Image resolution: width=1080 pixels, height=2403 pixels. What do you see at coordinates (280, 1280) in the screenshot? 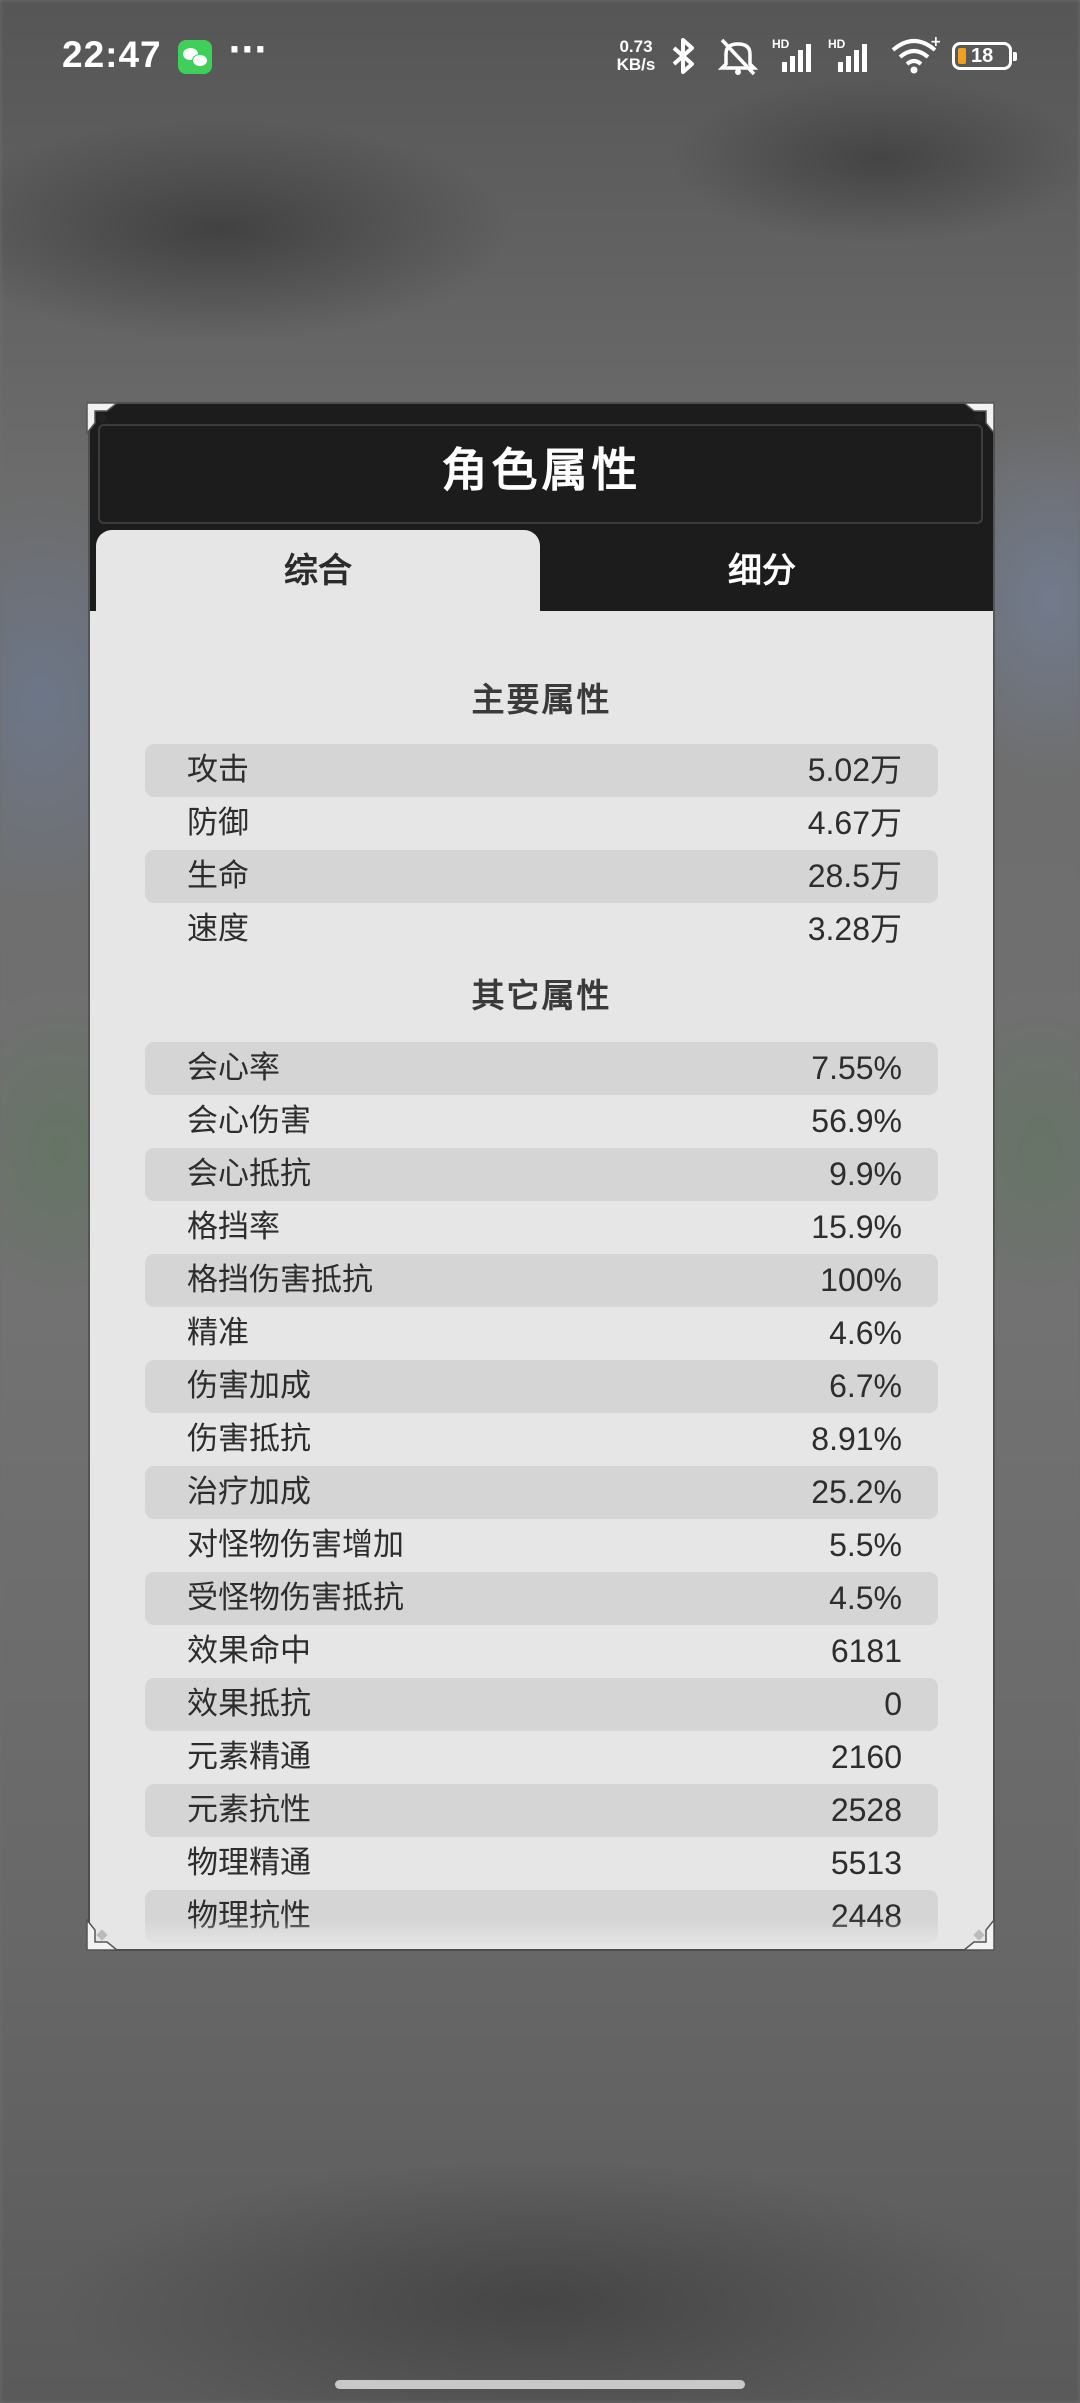
I see `attribute-label: 格挡伤害抵抗` at bounding box center [280, 1280].